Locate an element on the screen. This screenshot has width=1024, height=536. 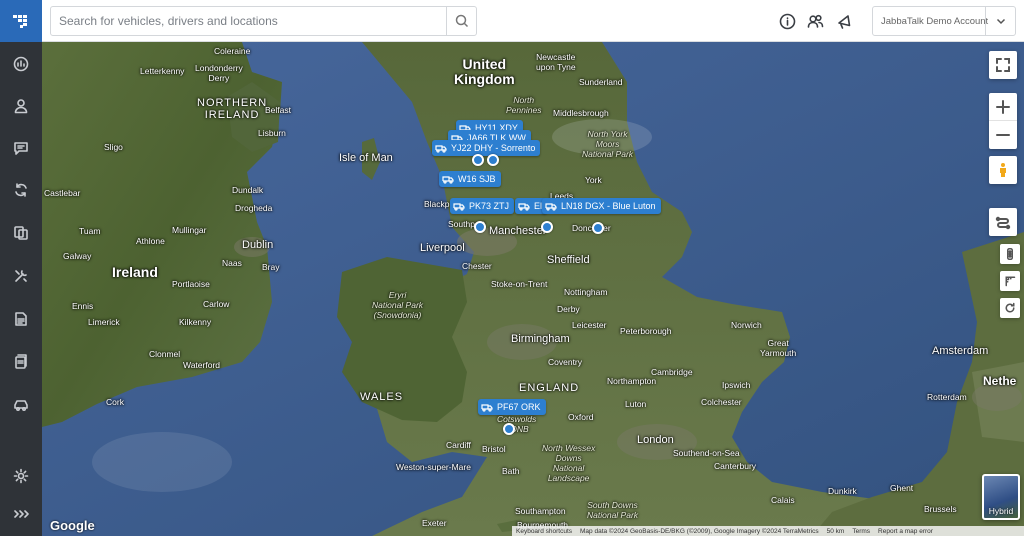
label-northampton: Northampton is located at coordinates (632, 381).